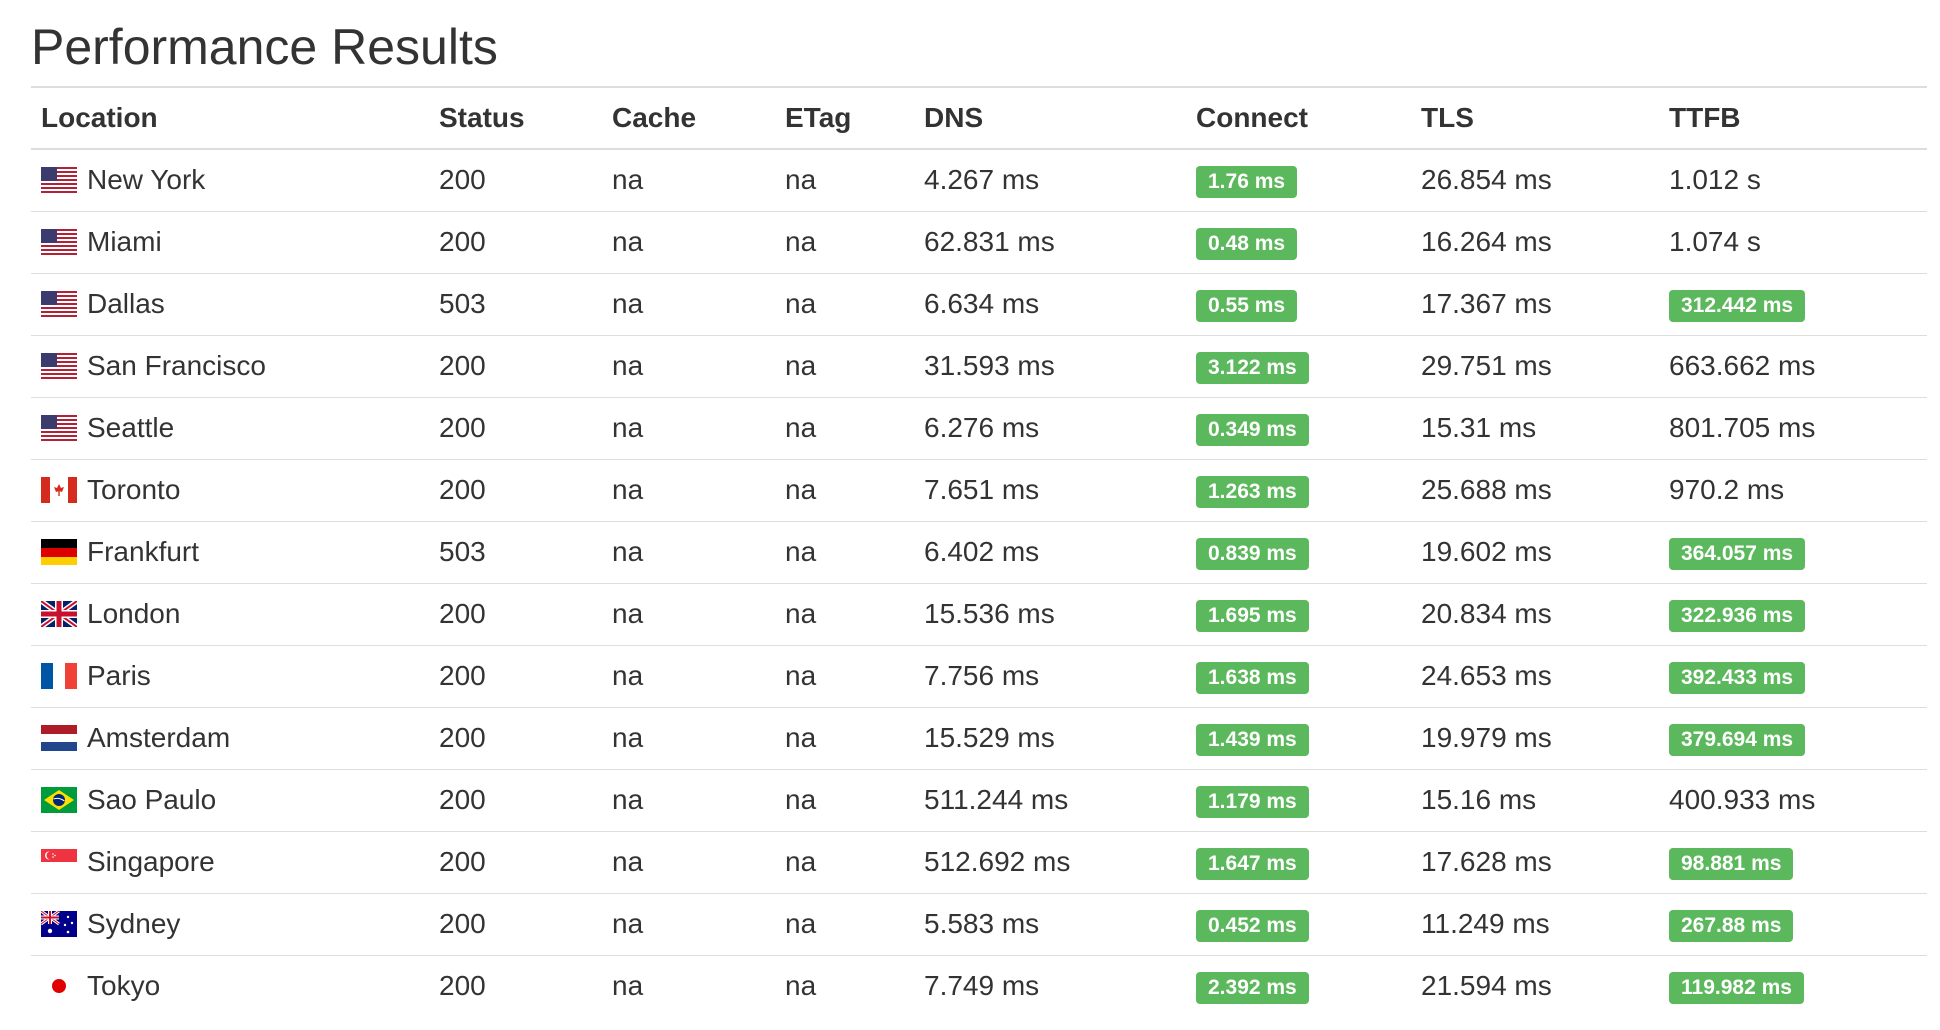  Describe the element at coordinates (230, 552) in the screenshot. I see `location-cell: Frankfurt` at that location.